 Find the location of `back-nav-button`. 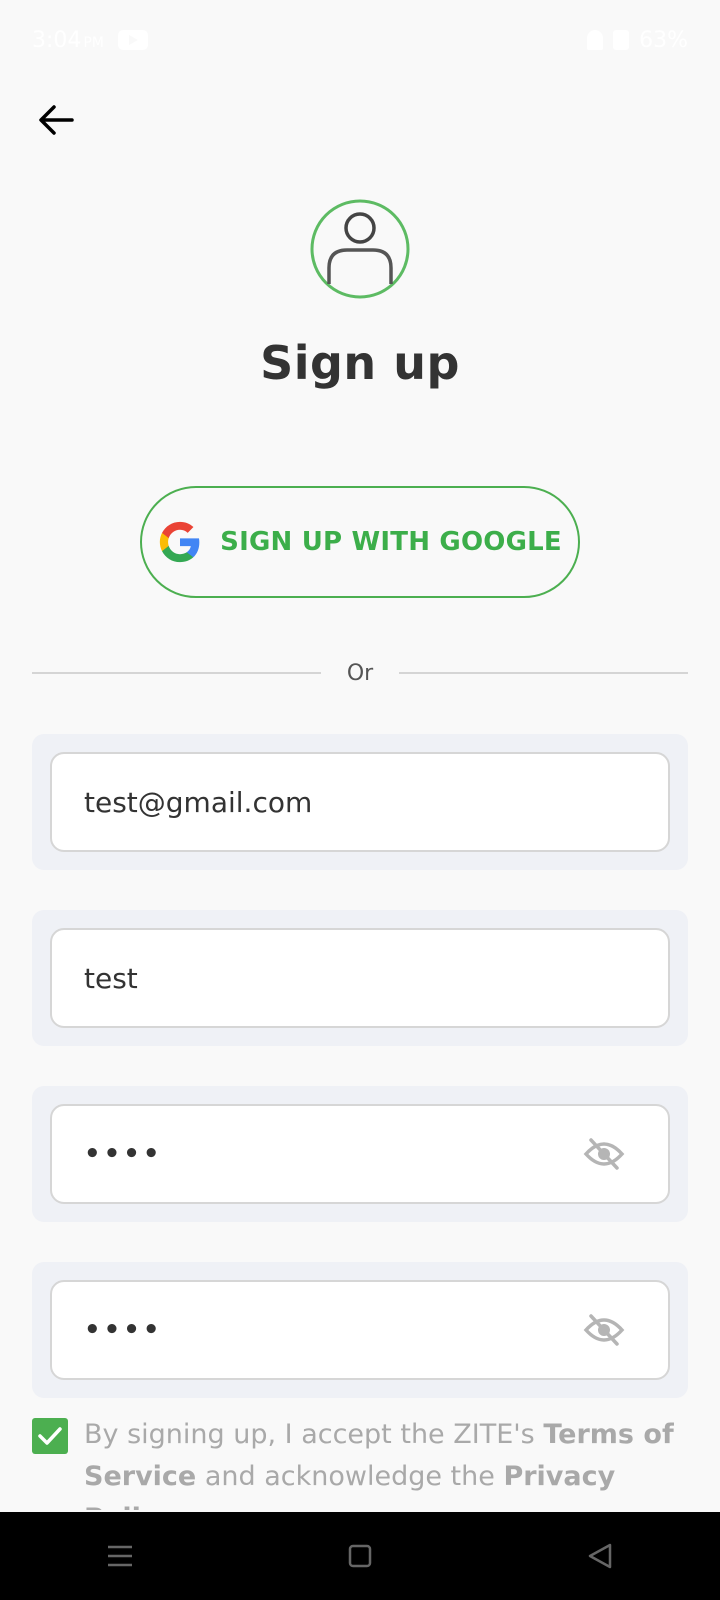

back-nav-button is located at coordinates (600, 1556).